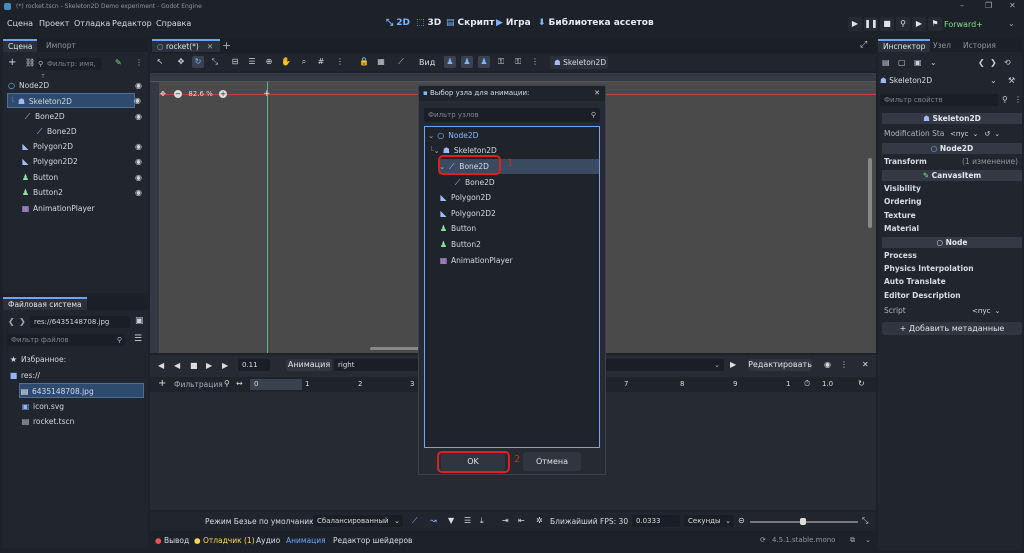  I want to click on key-scale-icon: ♟, so click(484, 62).